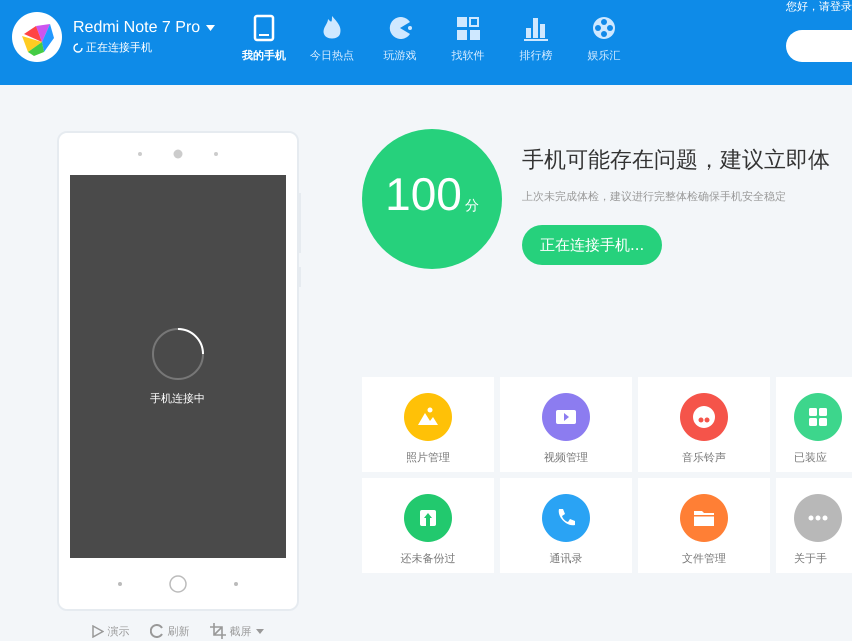 Image resolution: width=852 pixels, height=641 pixels. I want to click on refresh-icon, so click(157, 631).